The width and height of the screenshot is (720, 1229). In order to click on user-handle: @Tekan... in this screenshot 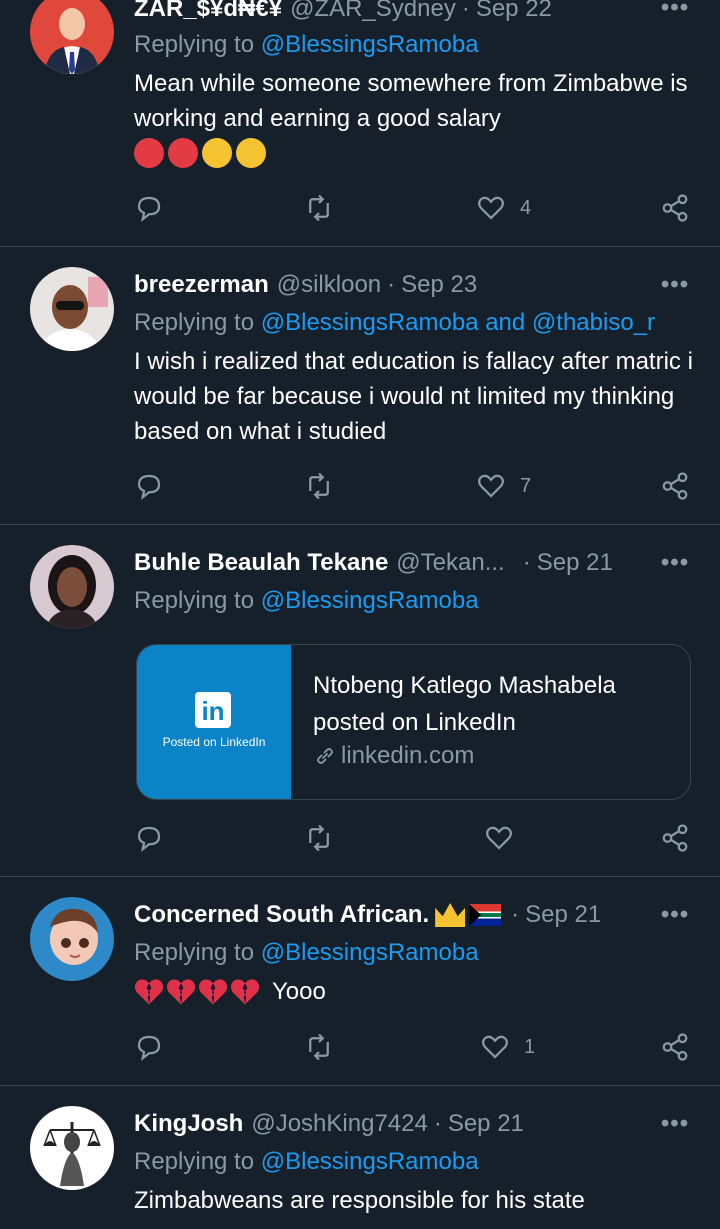, I will do `click(450, 563)`.